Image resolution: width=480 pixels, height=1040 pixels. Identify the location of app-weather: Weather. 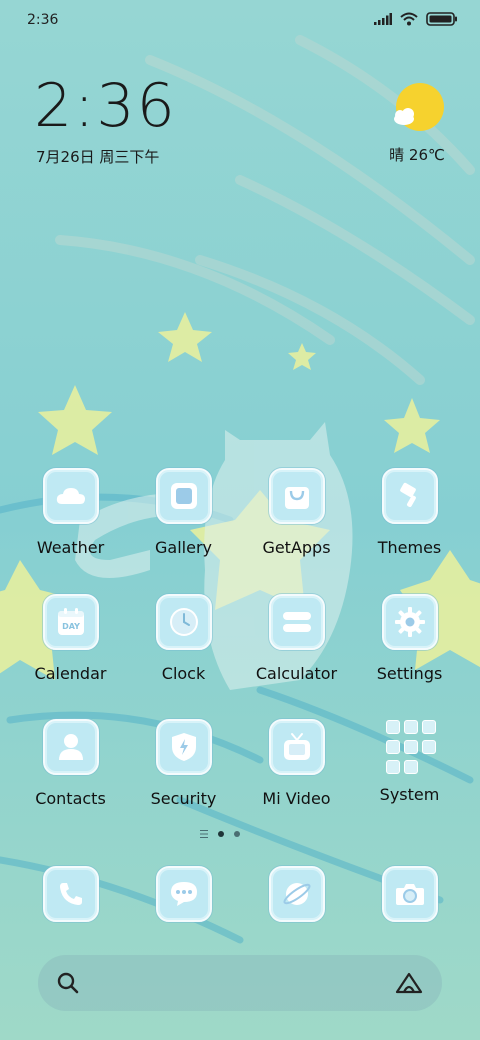
(70, 512).